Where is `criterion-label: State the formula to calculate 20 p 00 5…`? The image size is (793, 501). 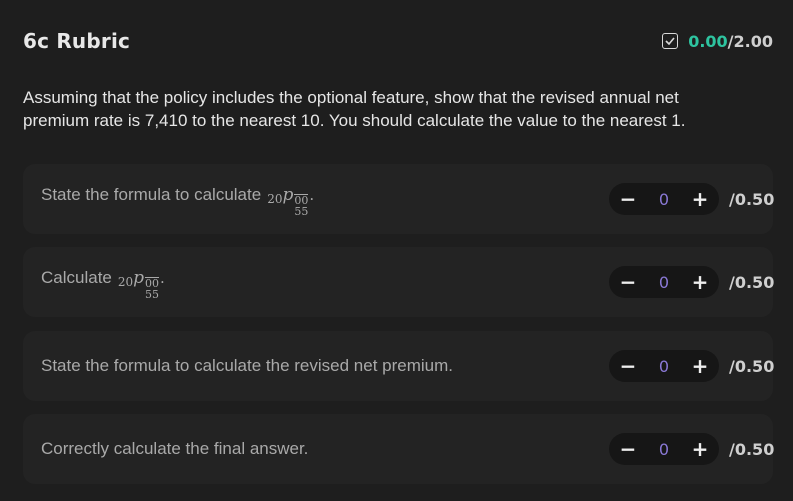
criterion-label: State the formula to calculate 20 p 00 5… is located at coordinates (178, 201).